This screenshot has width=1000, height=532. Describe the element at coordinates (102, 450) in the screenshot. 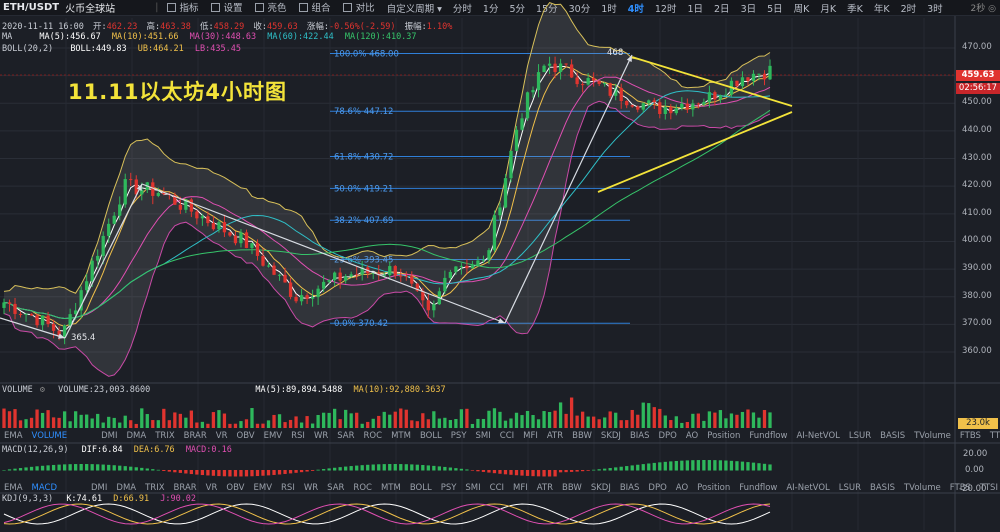

I see `macd-dif-value: DIF:6.84` at that location.